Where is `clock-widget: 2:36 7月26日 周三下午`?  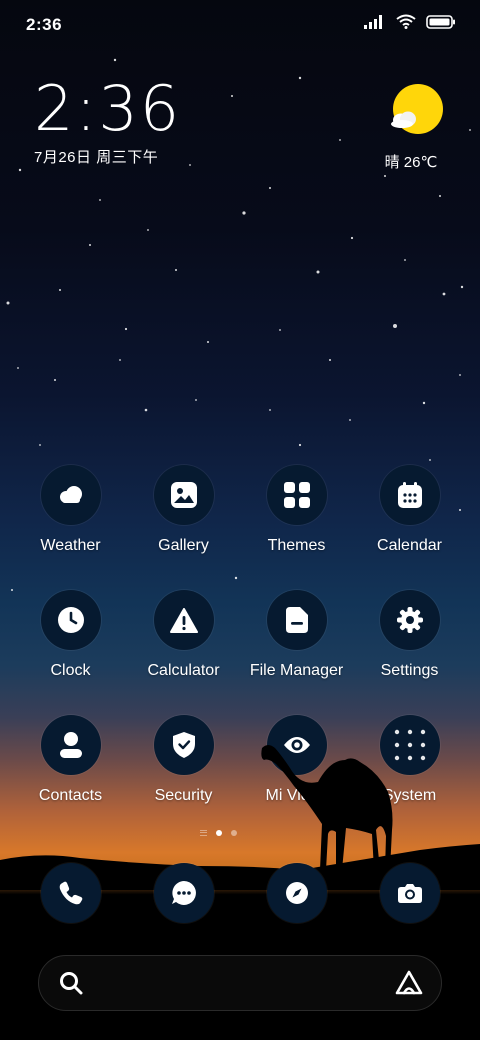 clock-widget: 2:36 7月26日 周三下午 is located at coordinates (107, 121).